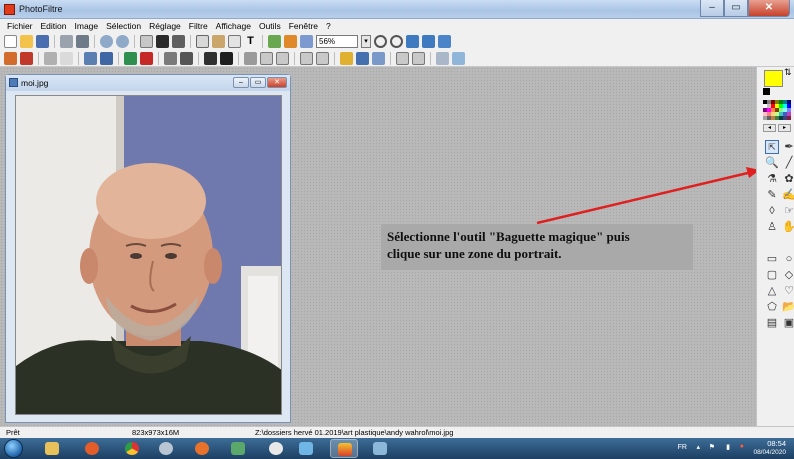 Image resolution: width=794 pixels, height=459 pixels. Describe the element at coordinates (66, 41) in the screenshot. I see `print-icon` at that location.